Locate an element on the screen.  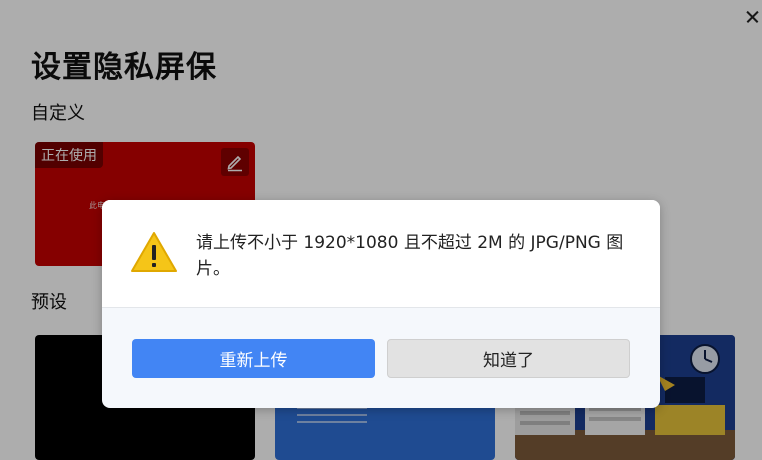
dialog-message: 请上传不小于 1920*1080 且不超过 2M 的 JPG/PNG 图片。 is located at coordinates (410, 256).